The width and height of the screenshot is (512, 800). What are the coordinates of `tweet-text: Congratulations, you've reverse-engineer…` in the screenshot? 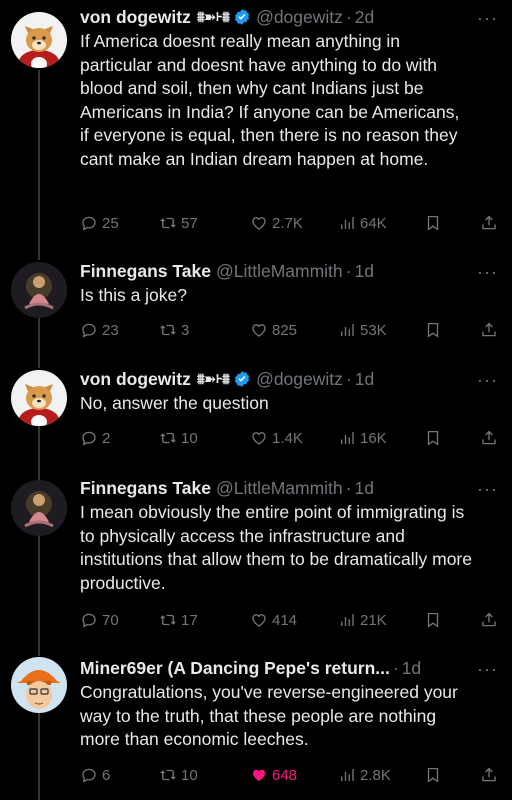 It's located at (269, 716).